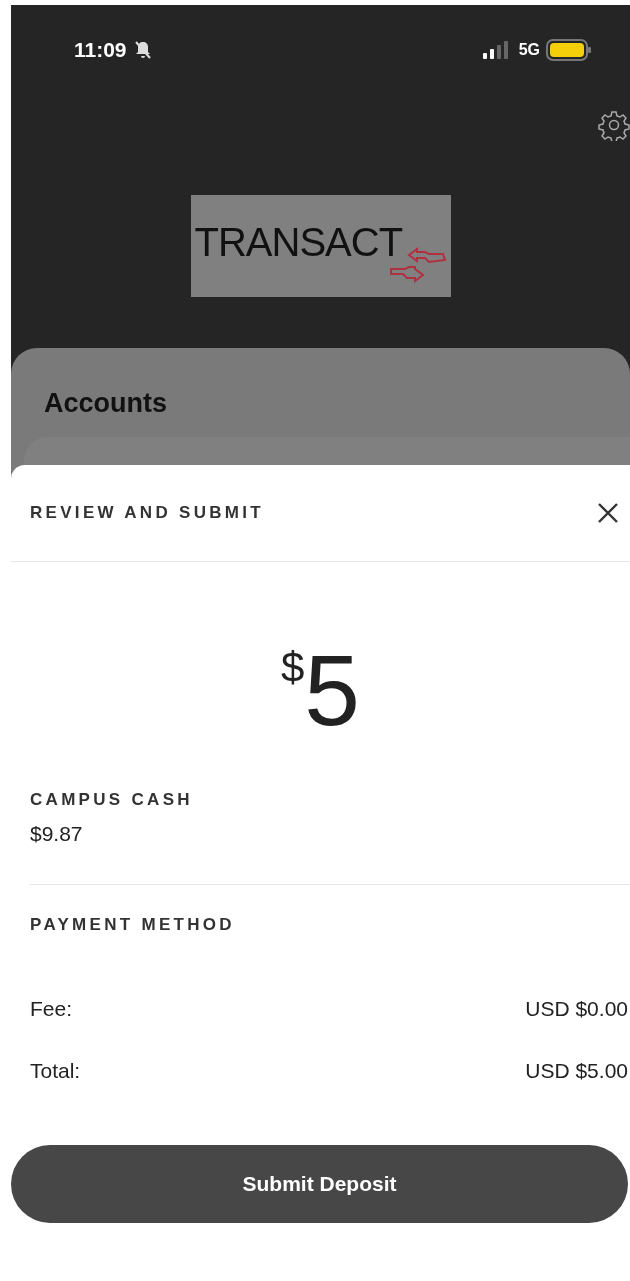  I want to click on close-button, so click(608, 513).